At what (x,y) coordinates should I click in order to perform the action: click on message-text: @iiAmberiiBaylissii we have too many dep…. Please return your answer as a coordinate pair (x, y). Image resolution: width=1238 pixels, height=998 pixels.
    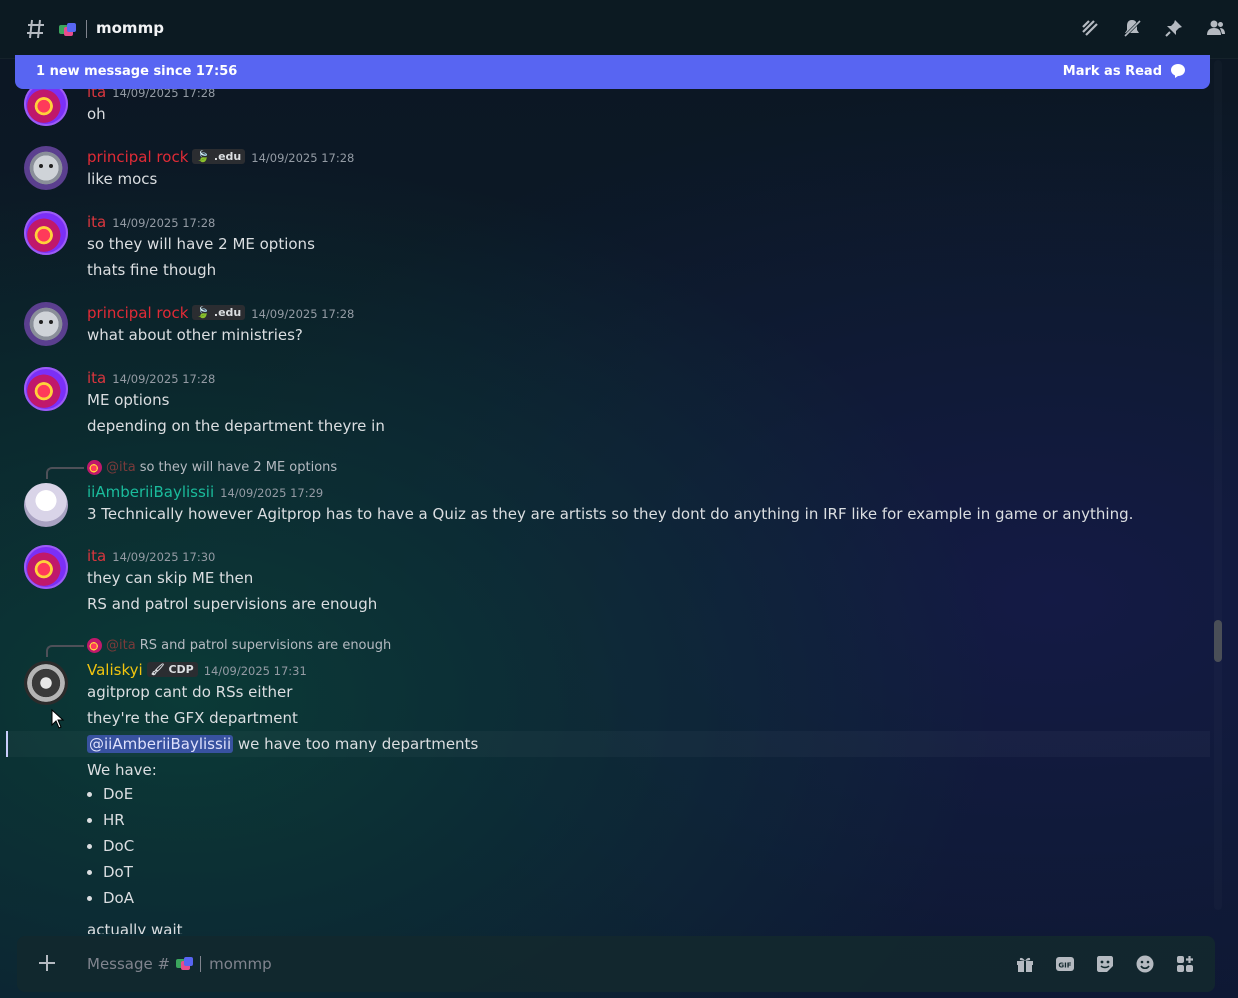
    Looking at the image, I should click on (282, 744).